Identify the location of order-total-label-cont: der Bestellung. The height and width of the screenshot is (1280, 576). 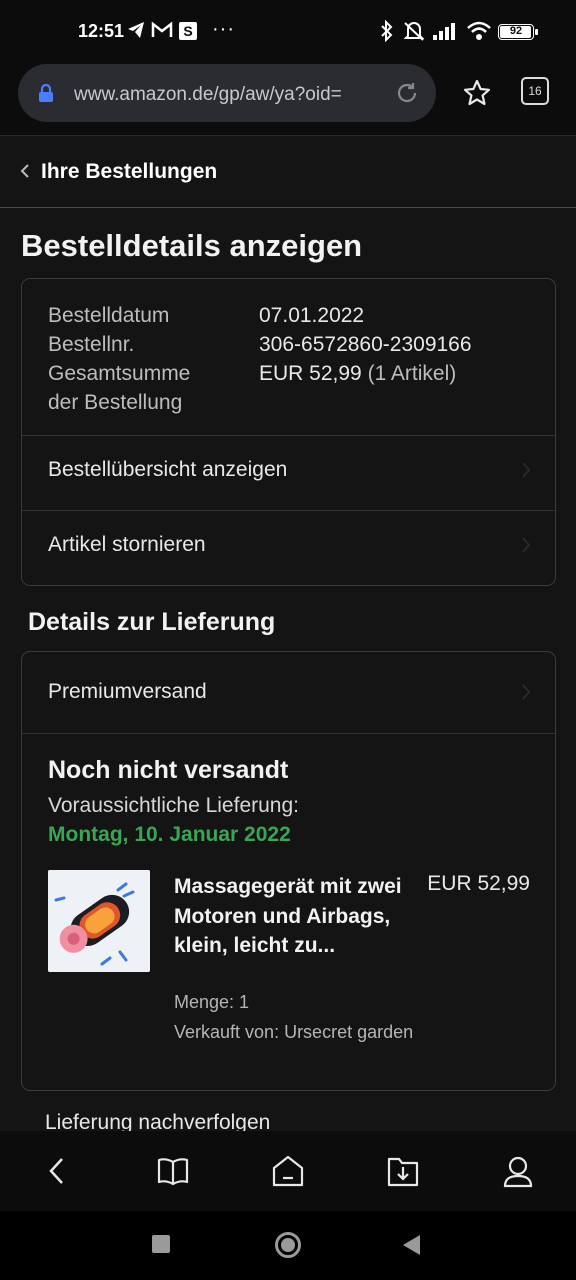
(115, 402).